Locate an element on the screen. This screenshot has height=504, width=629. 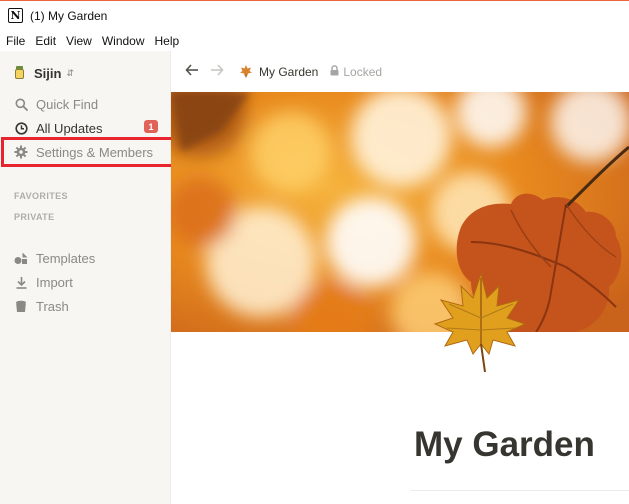
breadcrumb-page-title: My Garden is located at coordinates (288, 72).